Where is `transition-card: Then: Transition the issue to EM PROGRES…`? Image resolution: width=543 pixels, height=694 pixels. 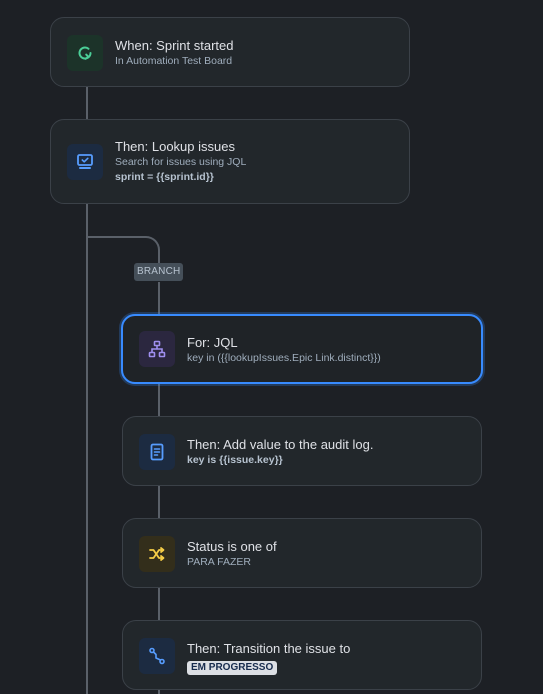 transition-card: Then: Transition the issue to EM PROGRES… is located at coordinates (302, 655).